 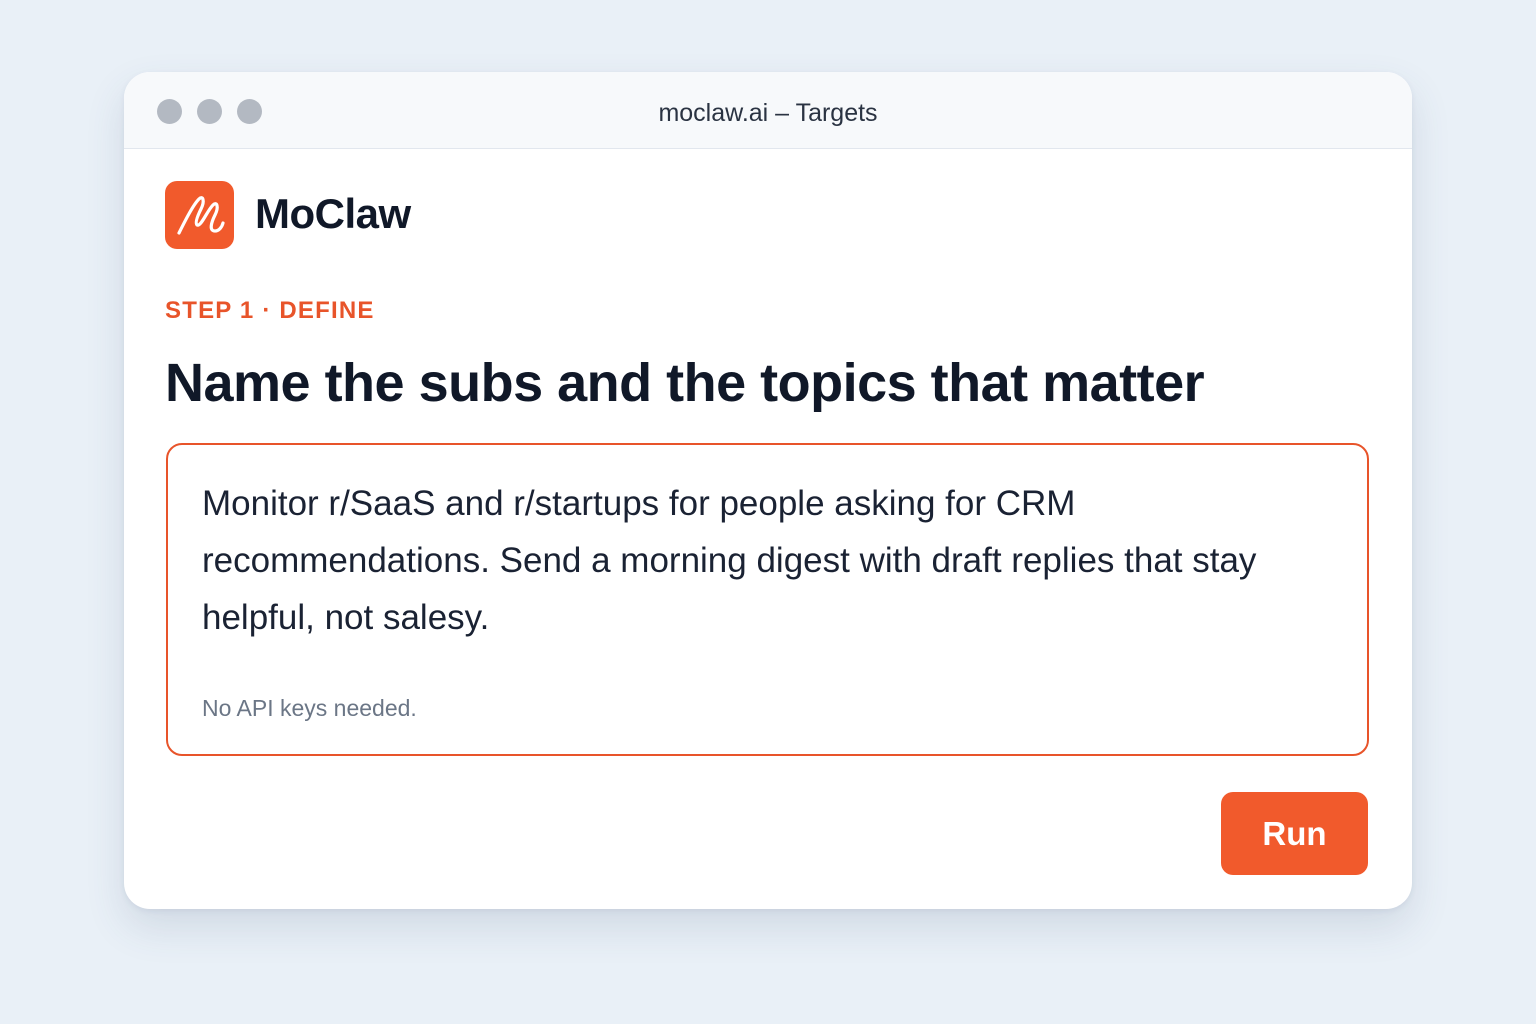 What do you see at coordinates (309, 708) in the screenshot?
I see `prompt-note: No API keys needed.` at bounding box center [309, 708].